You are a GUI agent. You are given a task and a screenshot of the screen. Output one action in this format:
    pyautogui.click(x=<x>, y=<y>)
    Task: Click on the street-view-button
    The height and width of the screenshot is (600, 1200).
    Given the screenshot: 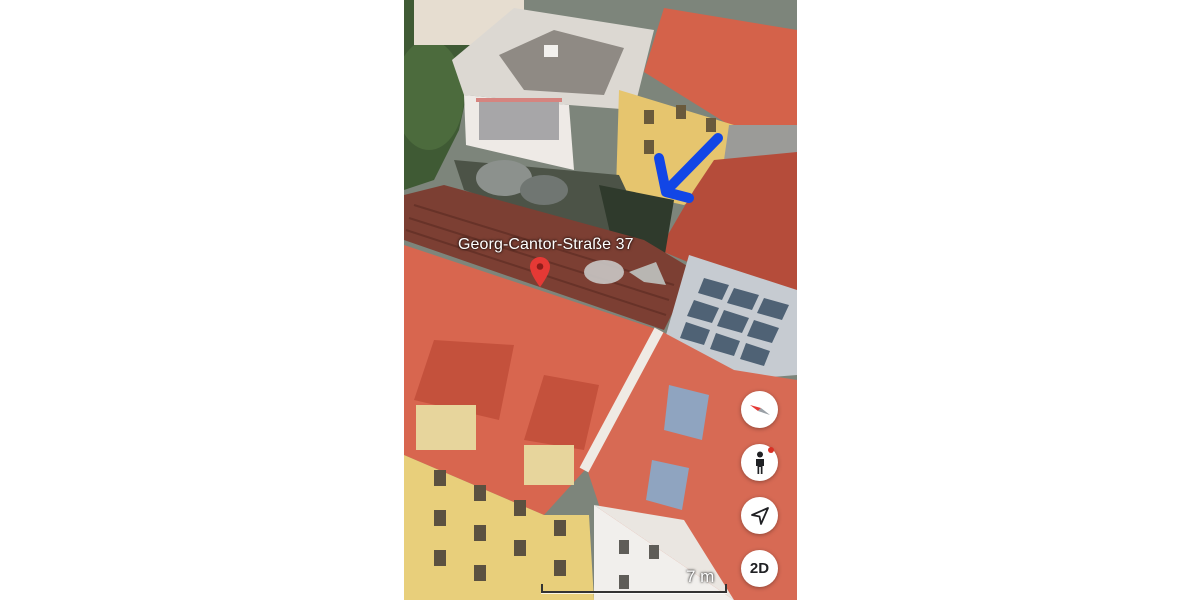 What is the action you would take?
    pyautogui.click(x=759, y=462)
    